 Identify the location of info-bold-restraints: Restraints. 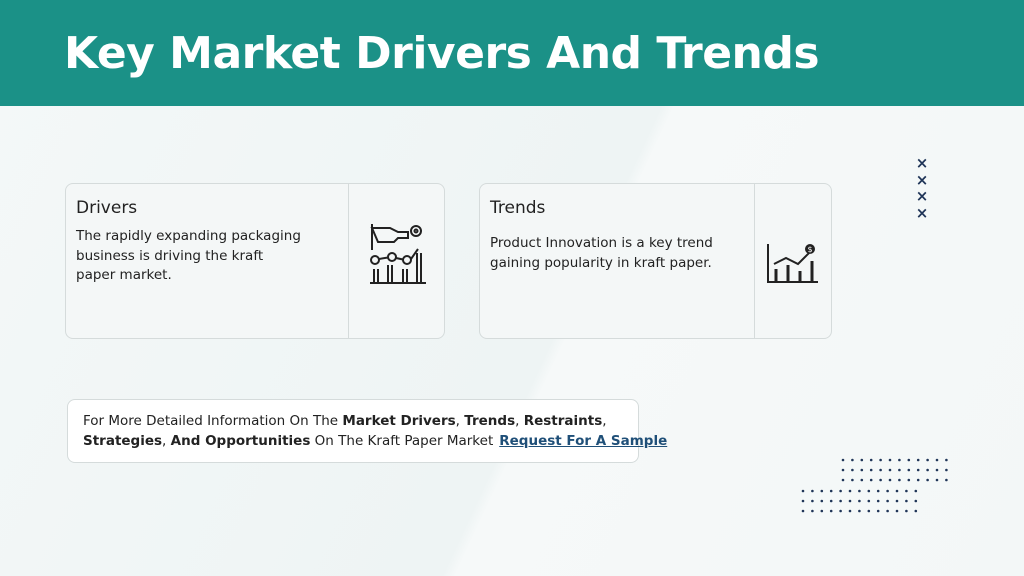
(563, 421).